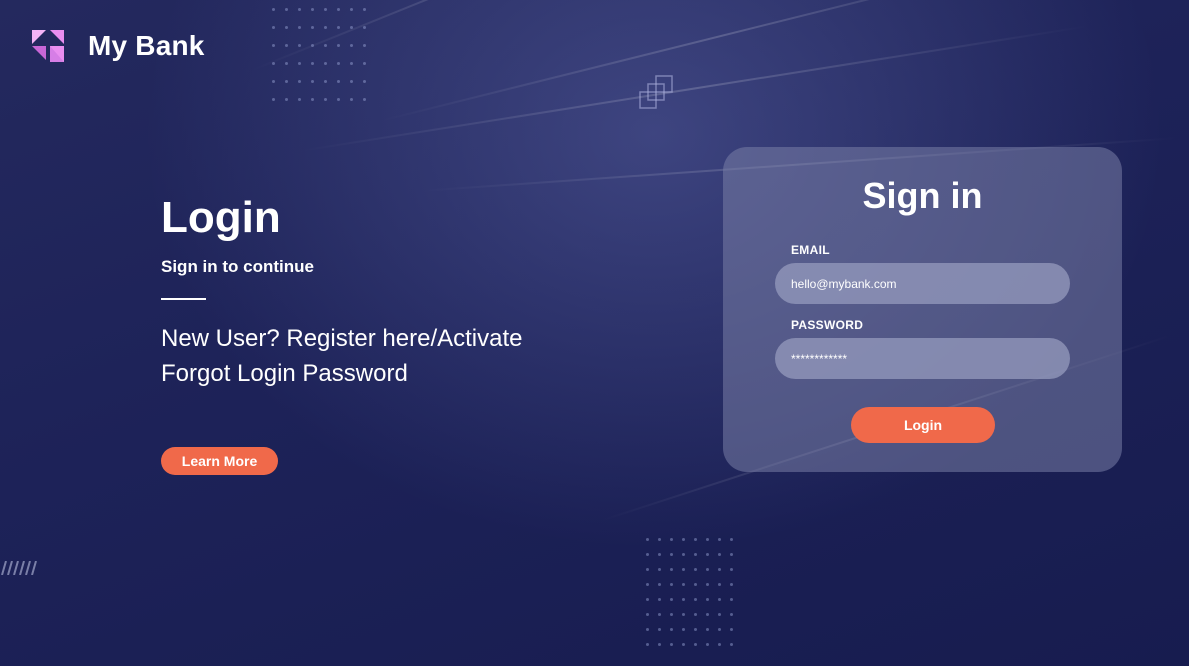  Describe the element at coordinates (237, 266) in the screenshot. I see `page-subtitle: Sign in to continue` at that location.